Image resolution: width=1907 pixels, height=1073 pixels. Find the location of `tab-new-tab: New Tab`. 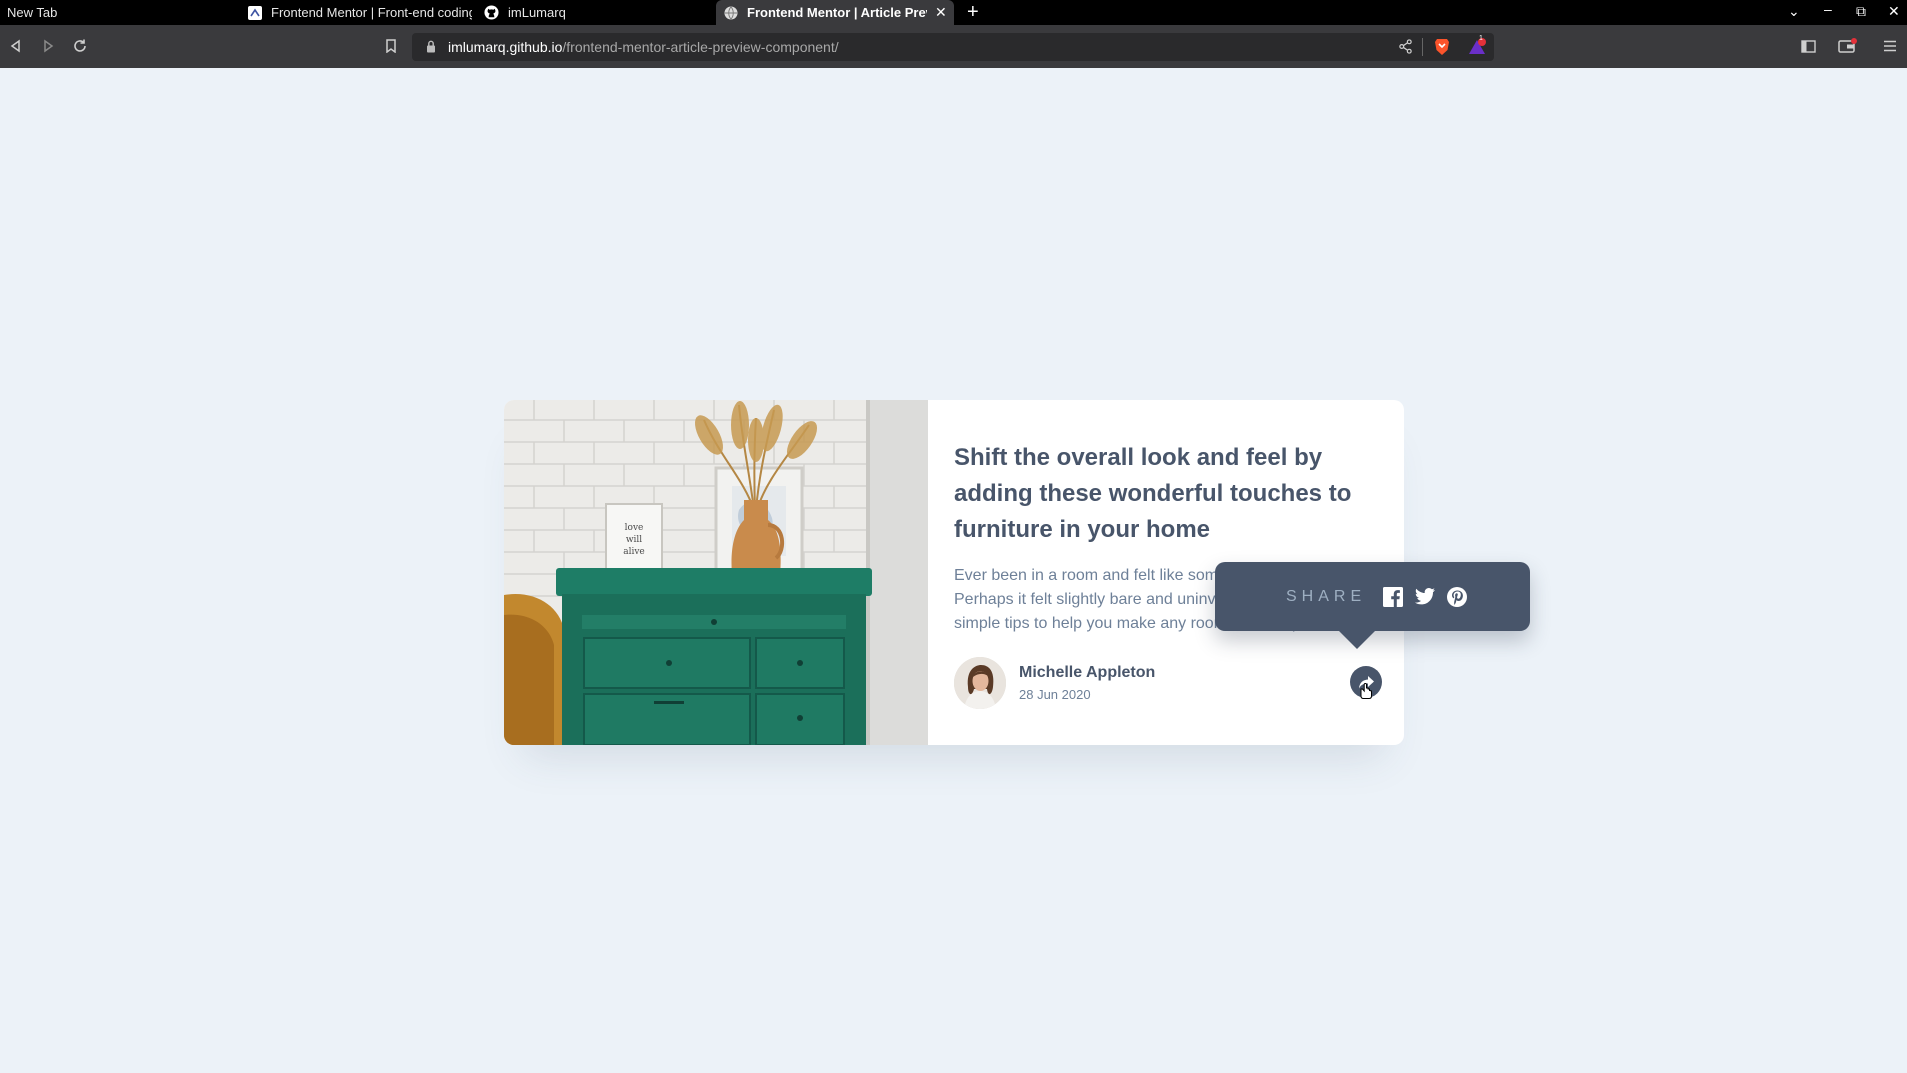

tab-new-tab: New Tab is located at coordinates (118, 12).